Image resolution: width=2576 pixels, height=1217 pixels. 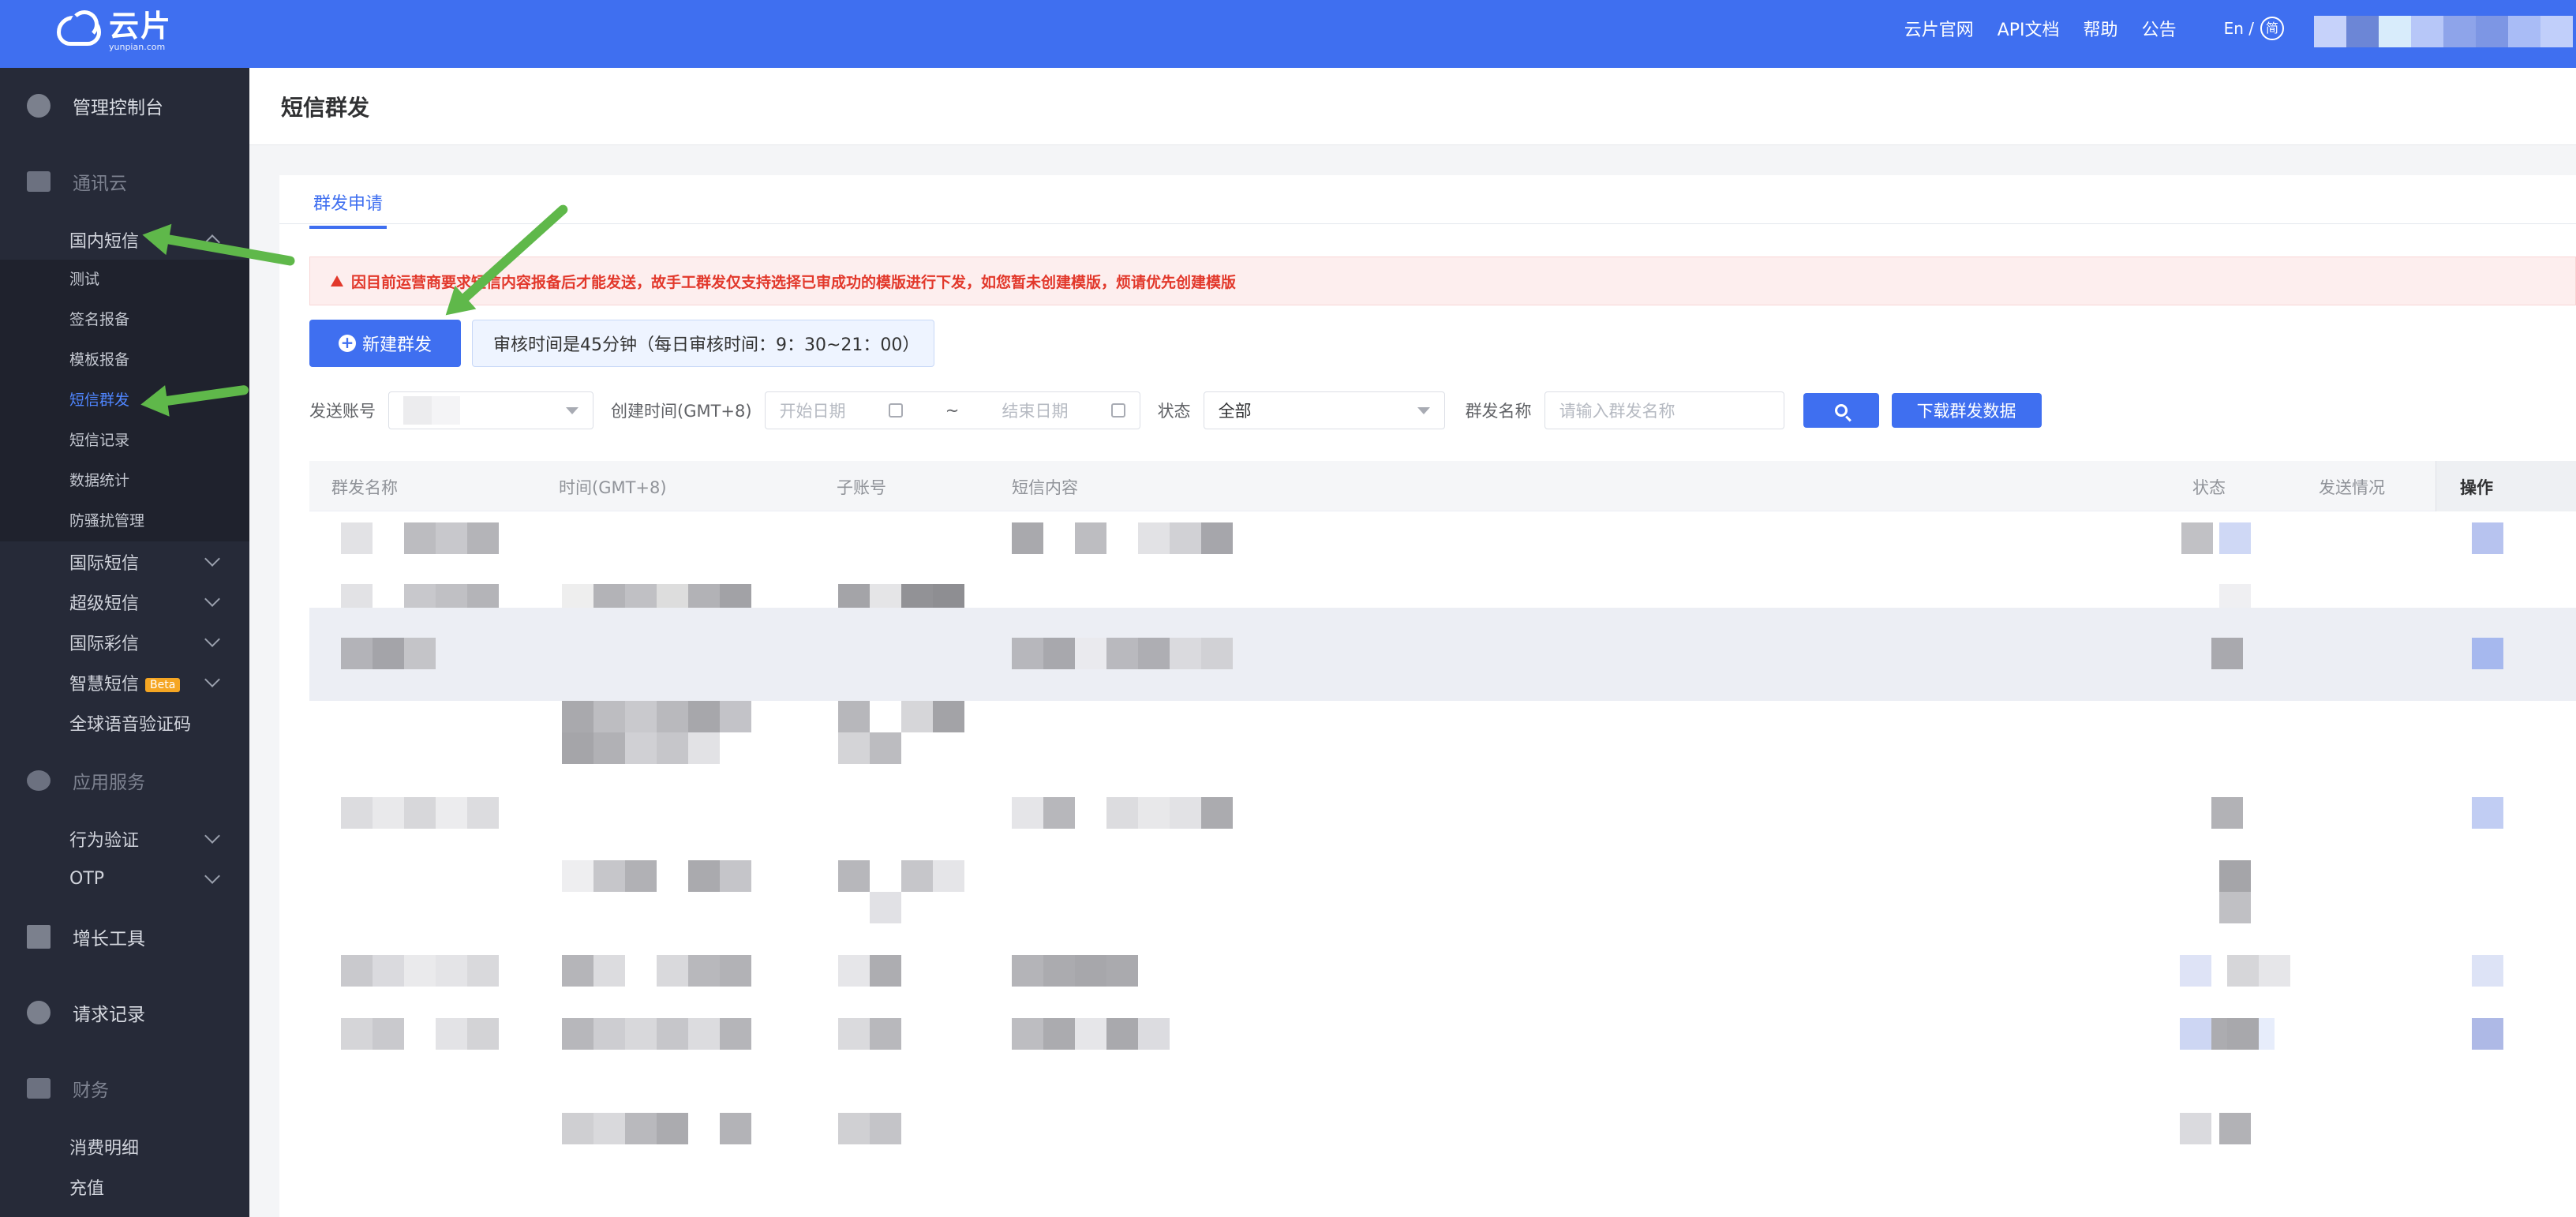 What do you see at coordinates (109, 1015) in the screenshot?
I see `sidebar-label: 请求记录` at bounding box center [109, 1015].